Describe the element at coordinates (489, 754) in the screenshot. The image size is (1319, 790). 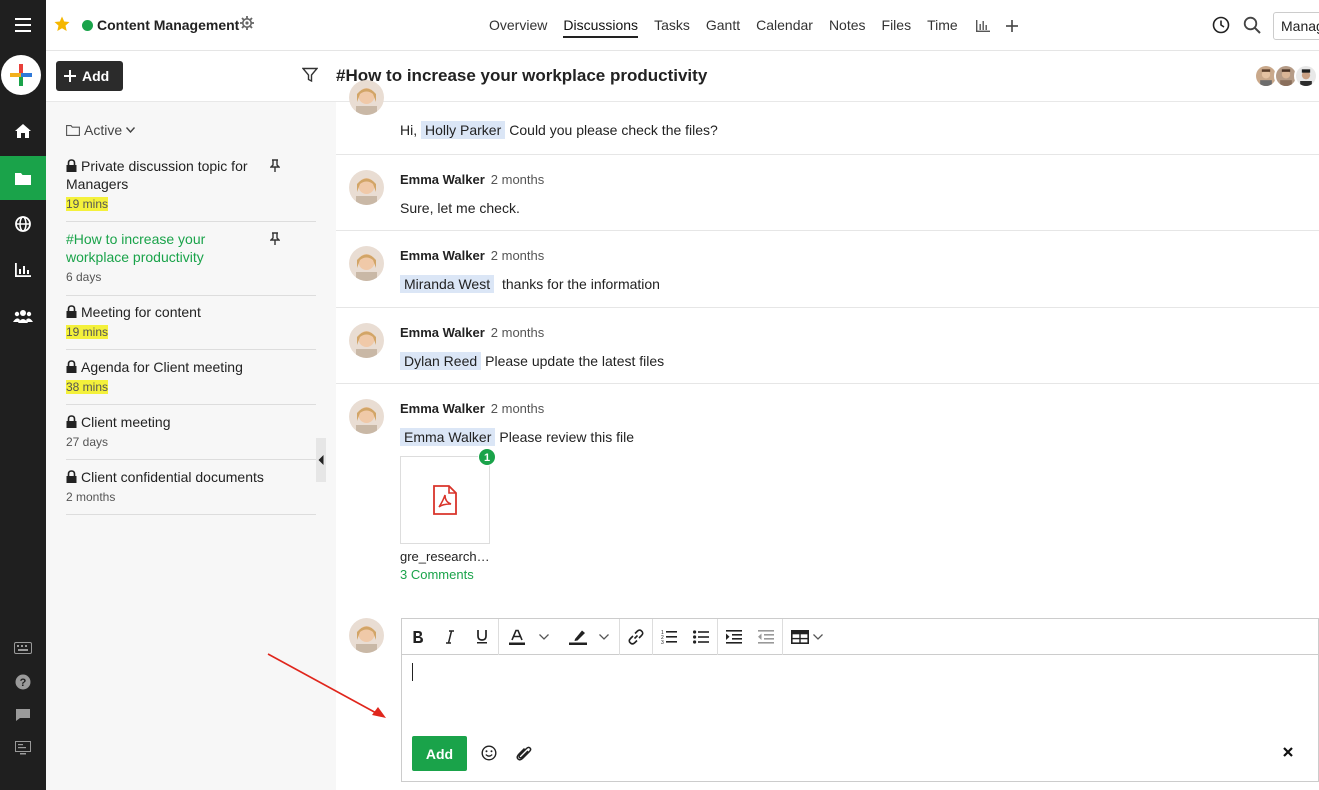
I see `emoji-smiley-icon` at that location.